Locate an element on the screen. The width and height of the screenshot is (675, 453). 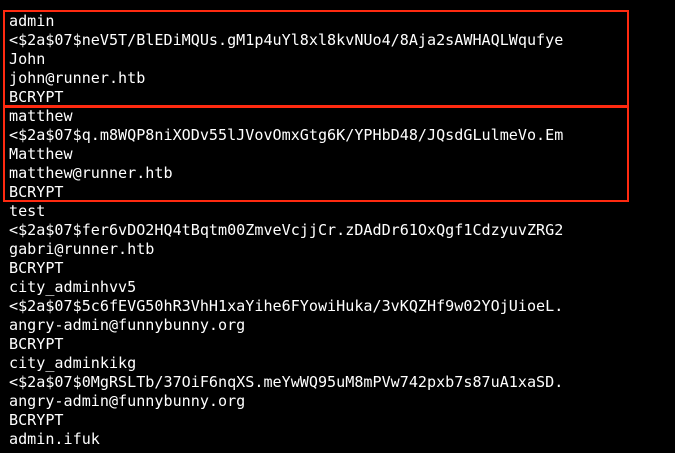
email-line: gabri@runner.htb is located at coordinates (82, 249).